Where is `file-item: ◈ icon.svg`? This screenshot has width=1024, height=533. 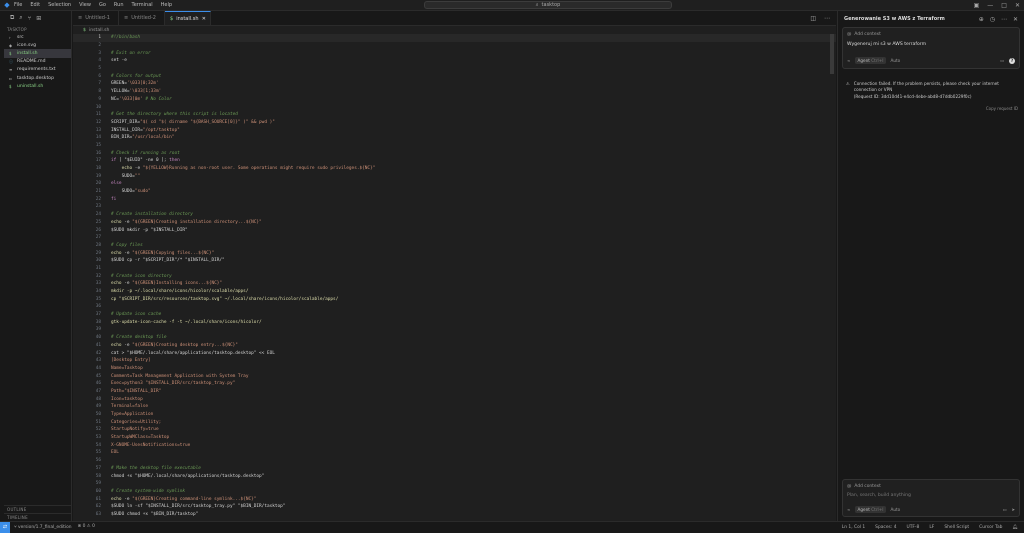 file-item: ◈ icon.svg is located at coordinates (37, 45).